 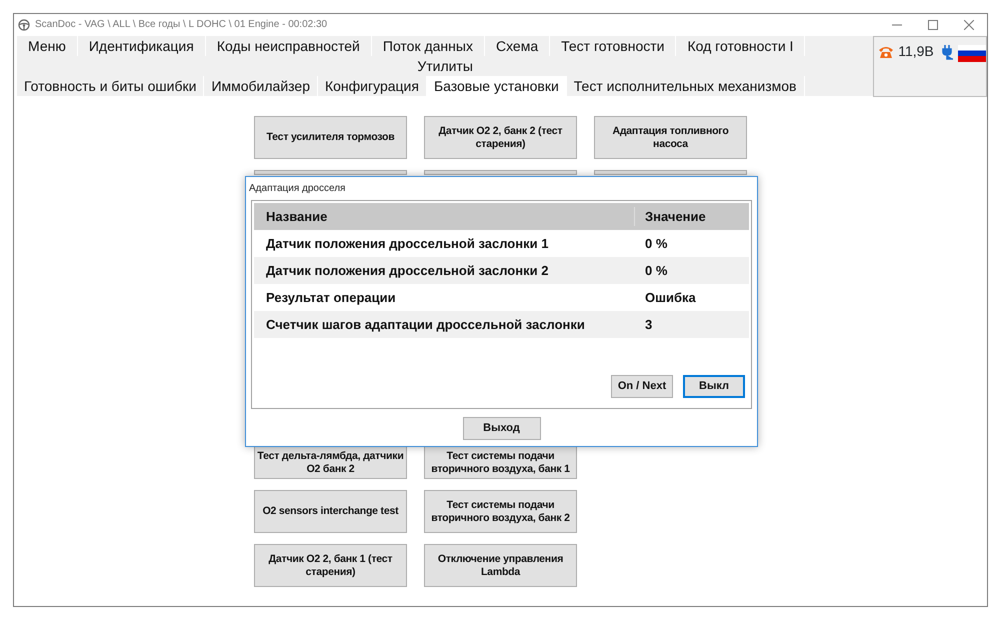 What do you see at coordinates (425, 325) in the screenshot?
I see `table-cell-text: Счетчик шагов адаптации дроссельной заслонки` at bounding box center [425, 325].